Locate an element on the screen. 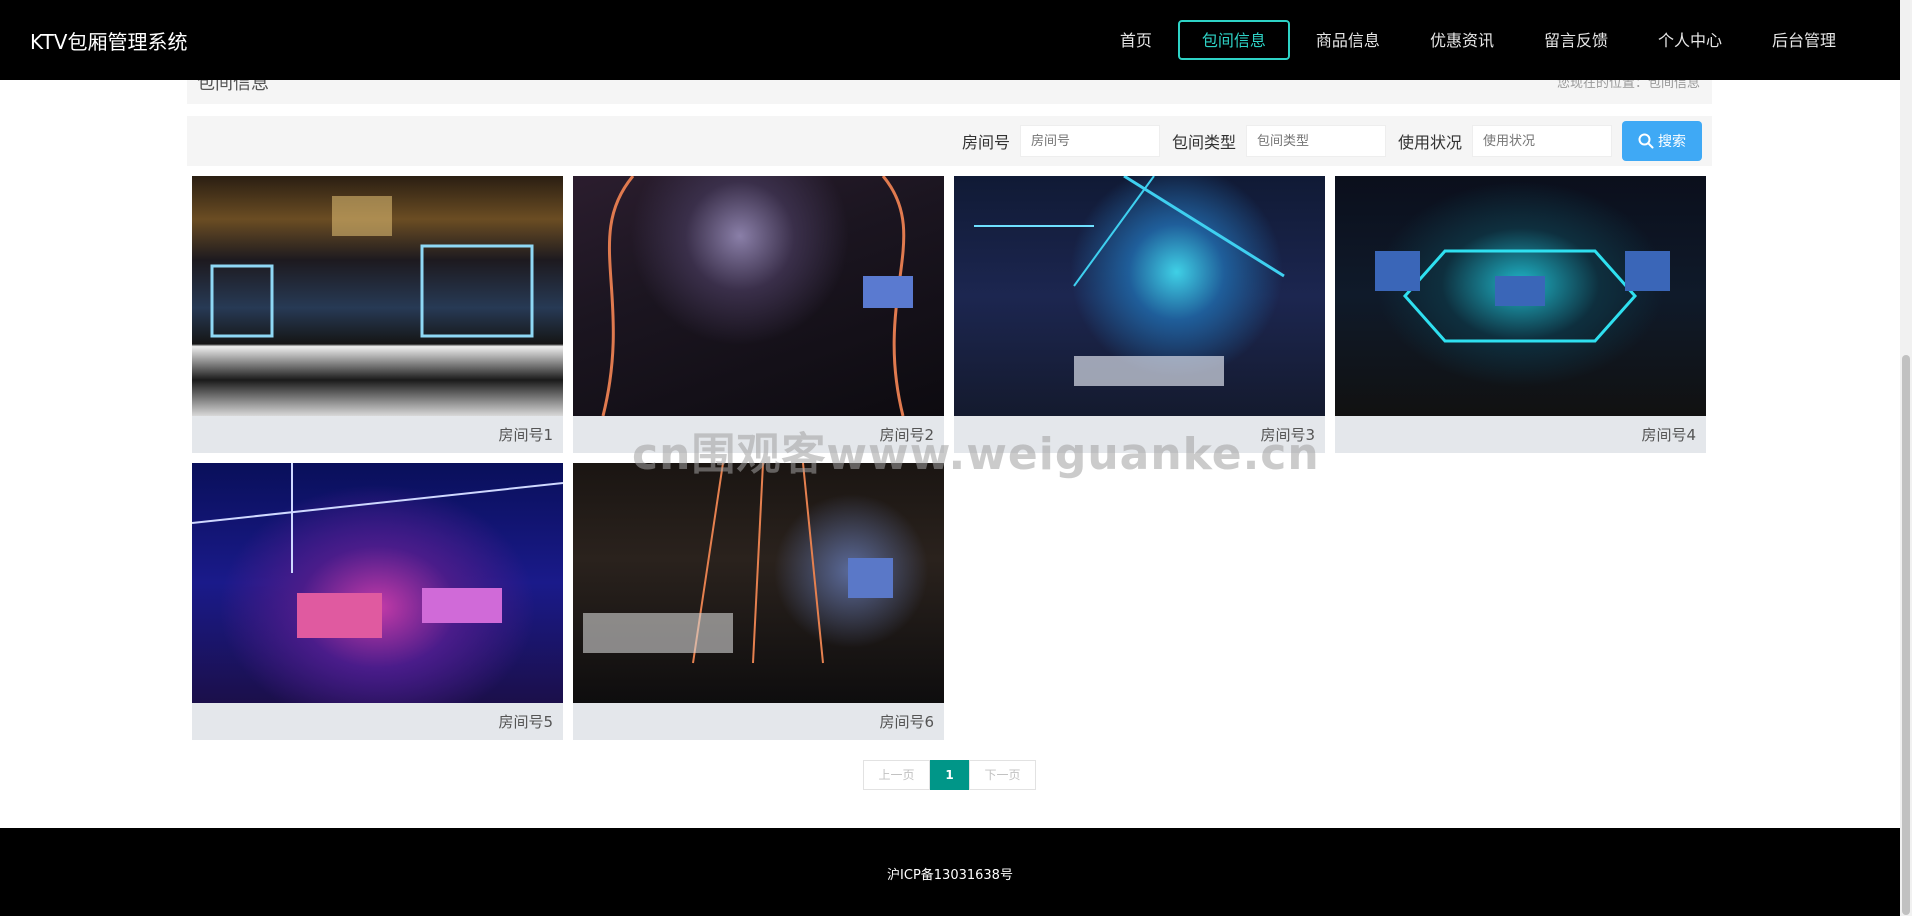  usage-status-label: 使用状况 is located at coordinates (1429, 142).